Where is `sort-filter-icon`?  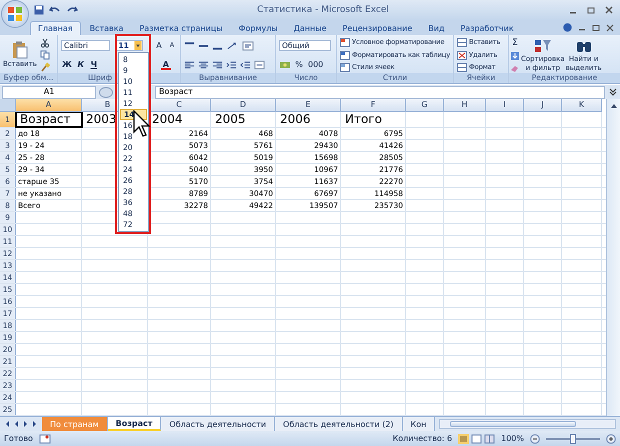 sort-filter-icon is located at coordinates (543, 46).